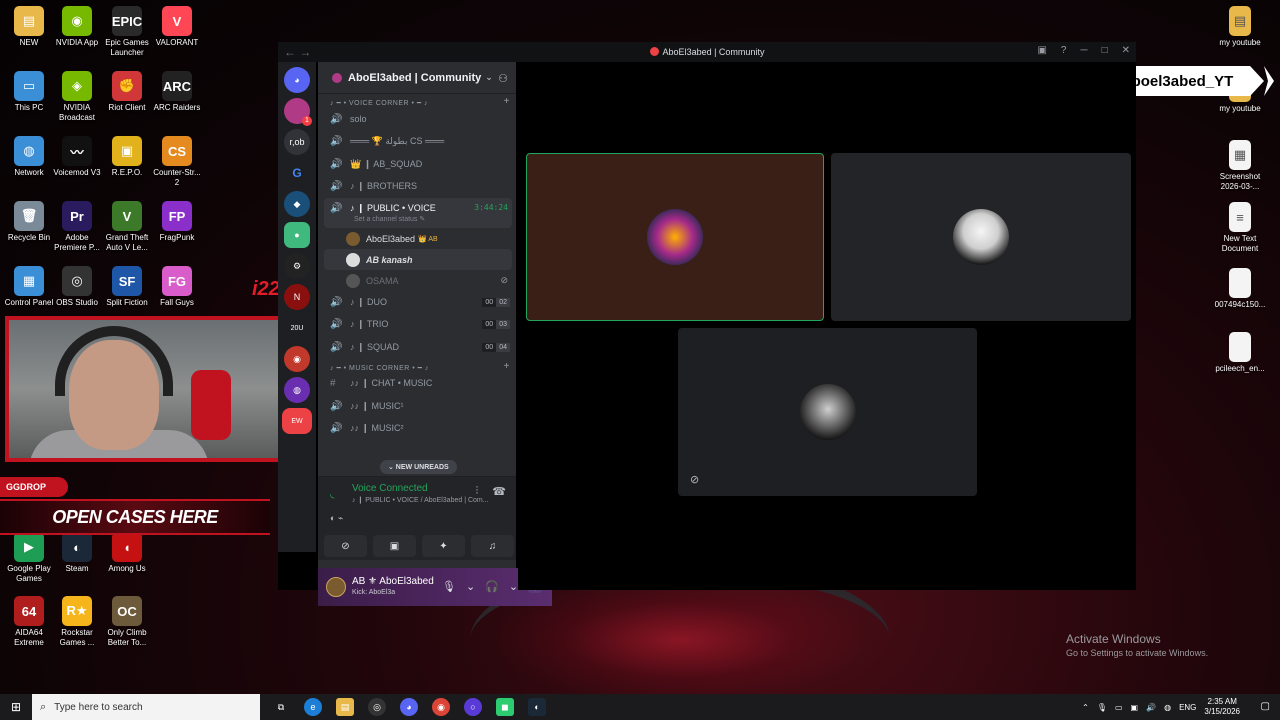 This screenshot has height=720, width=1280. What do you see at coordinates (417, 366) in the screenshot?
I see `category-music-corner: ♪ ━ • MUSIC CORNER • ━ ♪ +` at bounding box center [417, 366].